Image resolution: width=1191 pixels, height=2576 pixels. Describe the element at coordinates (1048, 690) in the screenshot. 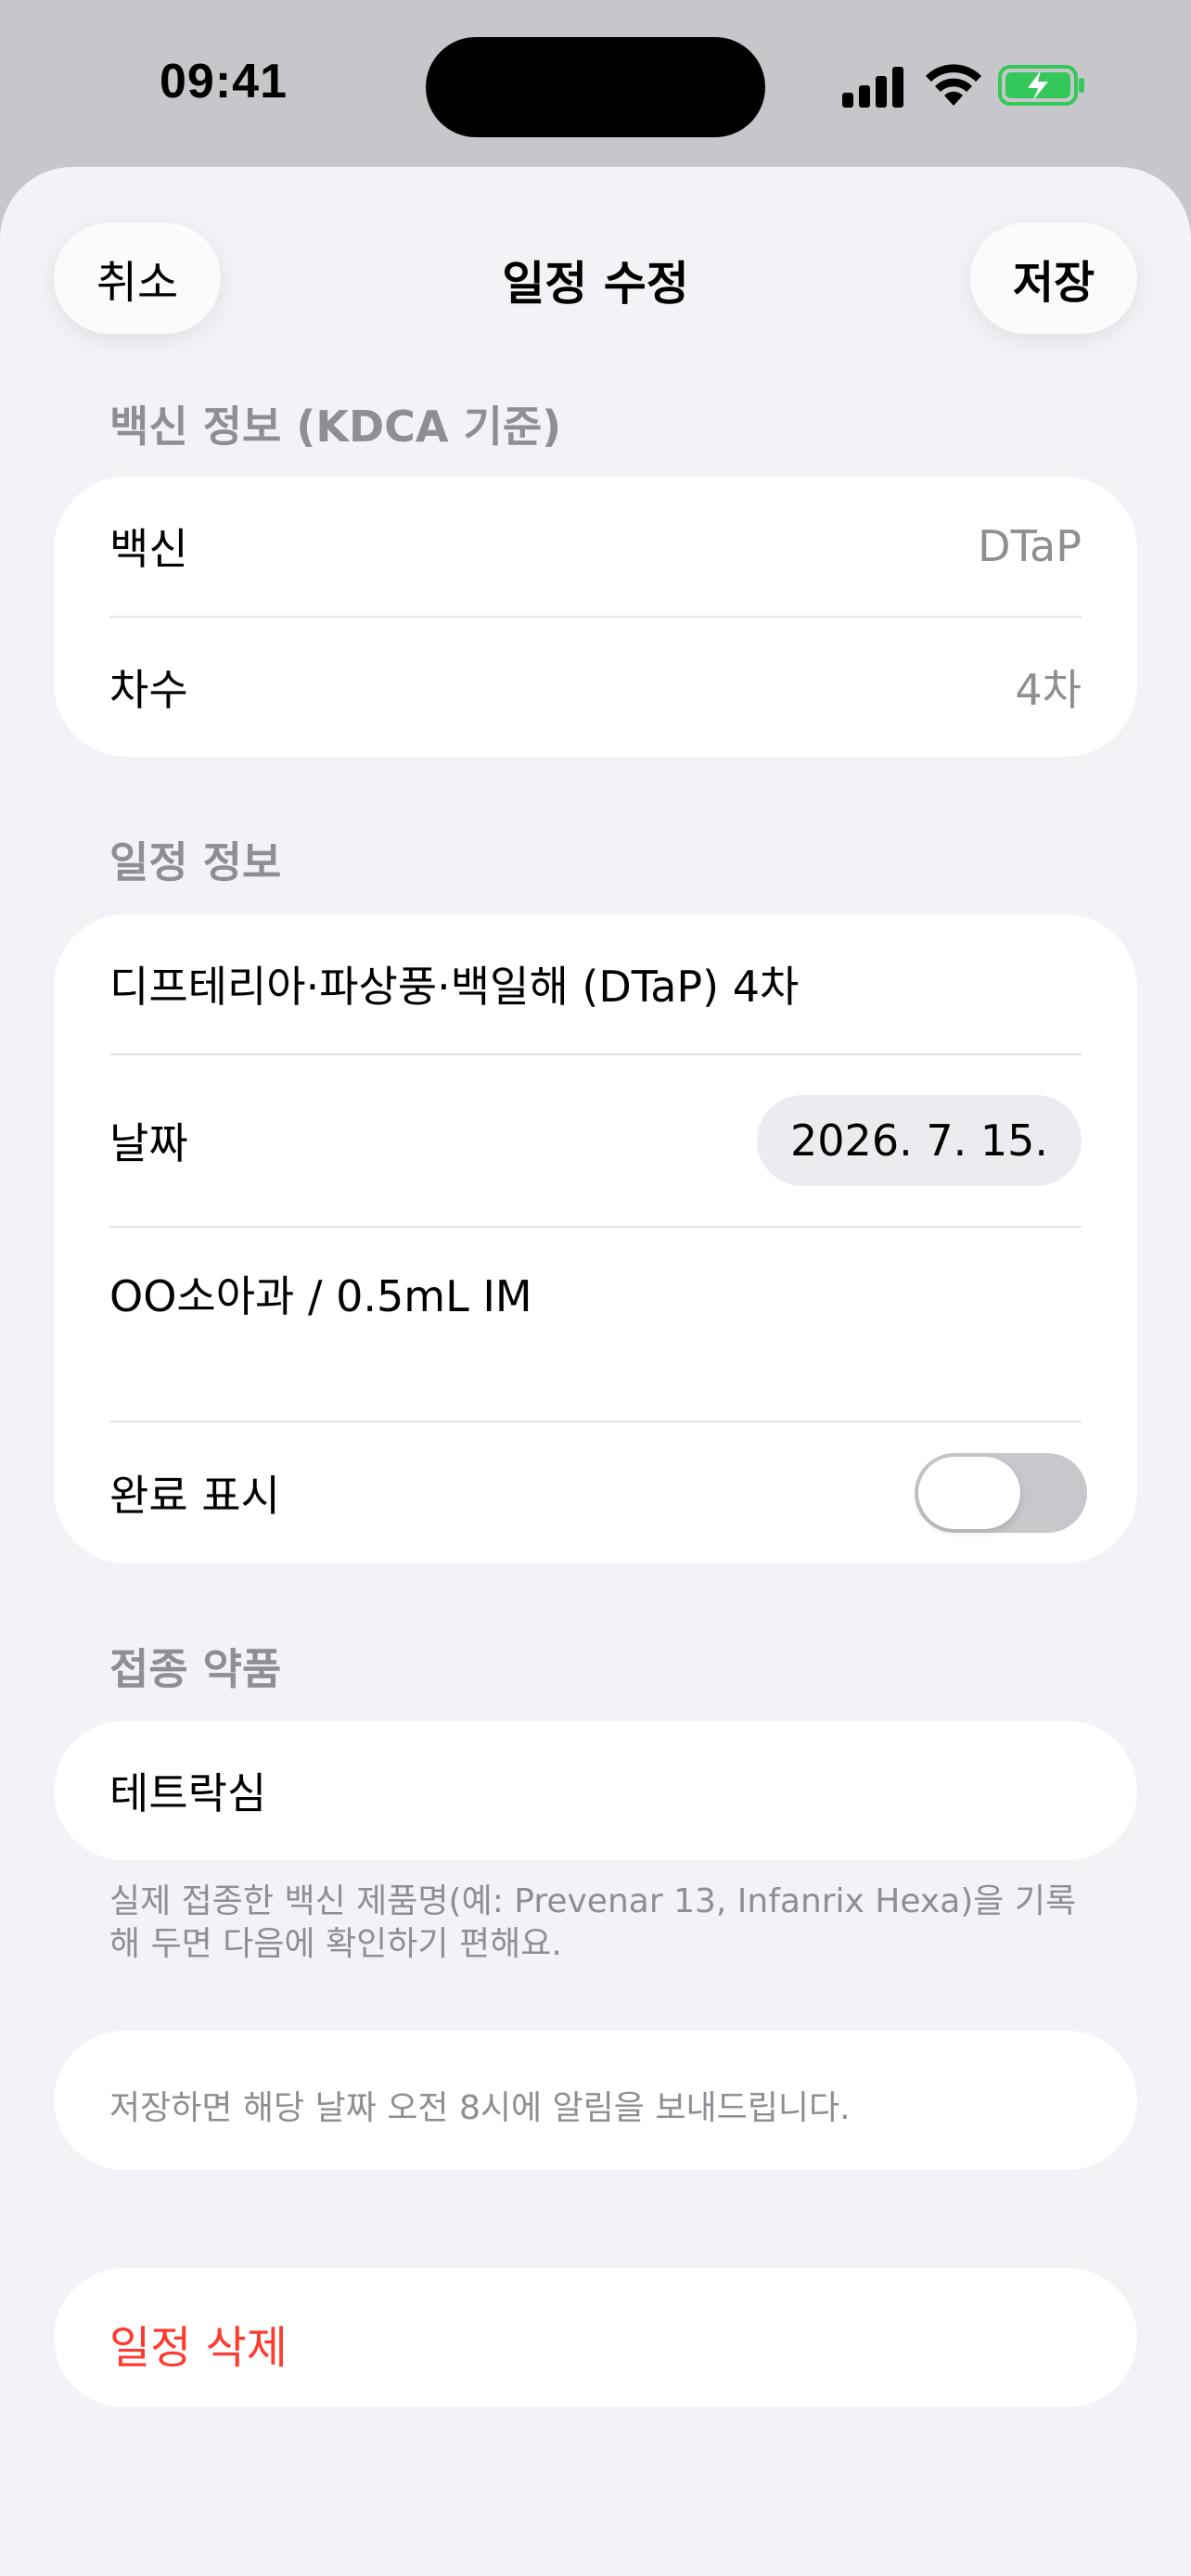

I see `dose-value: 4차` at that location.